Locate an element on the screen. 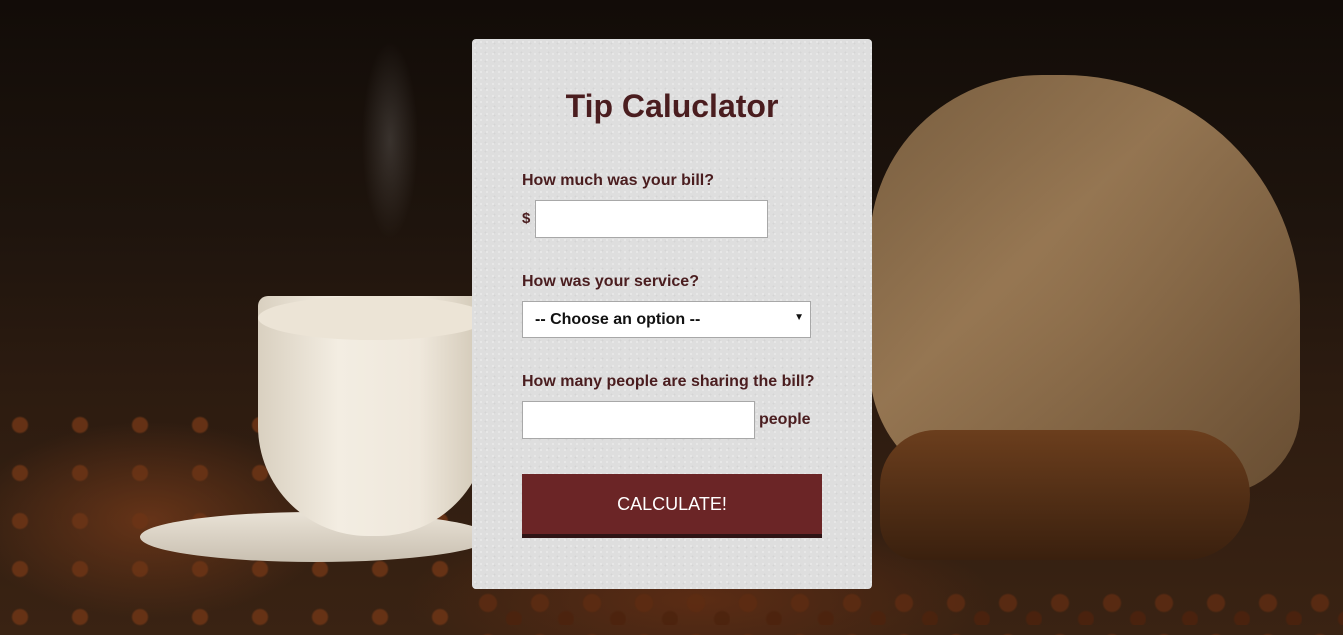  currency-symbol: $ is located at coordinates (526, 218).